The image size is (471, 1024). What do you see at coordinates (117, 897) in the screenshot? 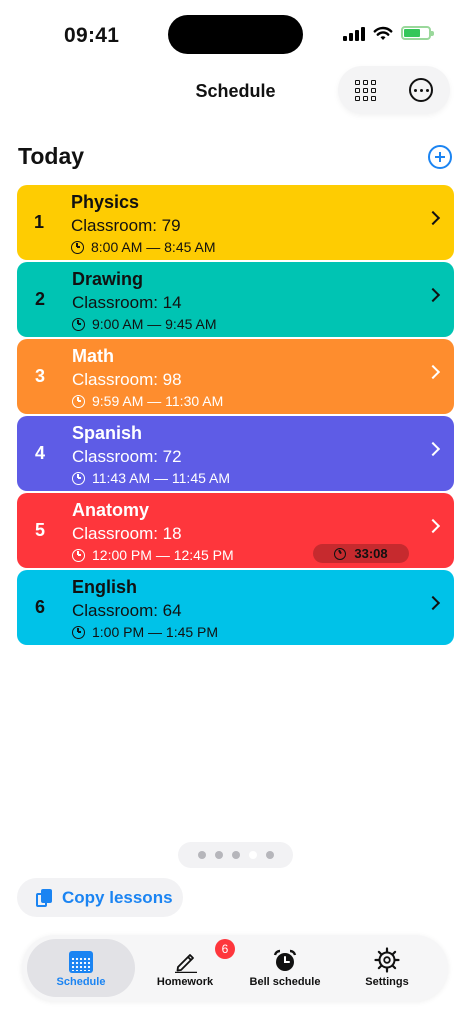
I see `copy-lessons-label: Copy lessons` at bounding box center [117, 897].